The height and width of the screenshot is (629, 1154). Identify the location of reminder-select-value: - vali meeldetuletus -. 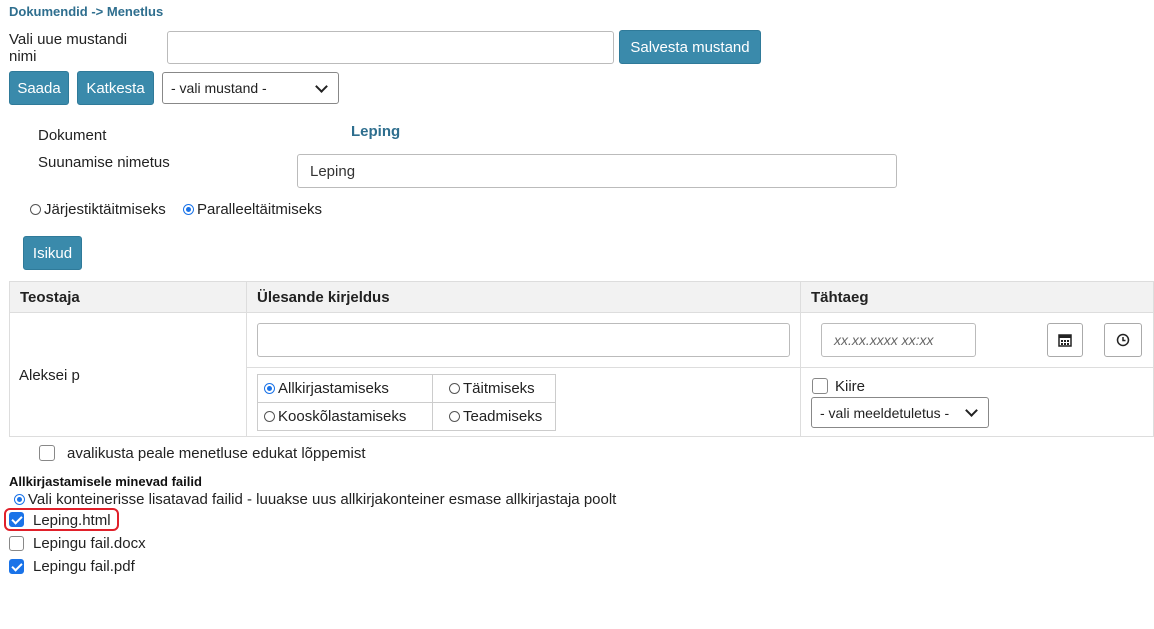
(885, 412).